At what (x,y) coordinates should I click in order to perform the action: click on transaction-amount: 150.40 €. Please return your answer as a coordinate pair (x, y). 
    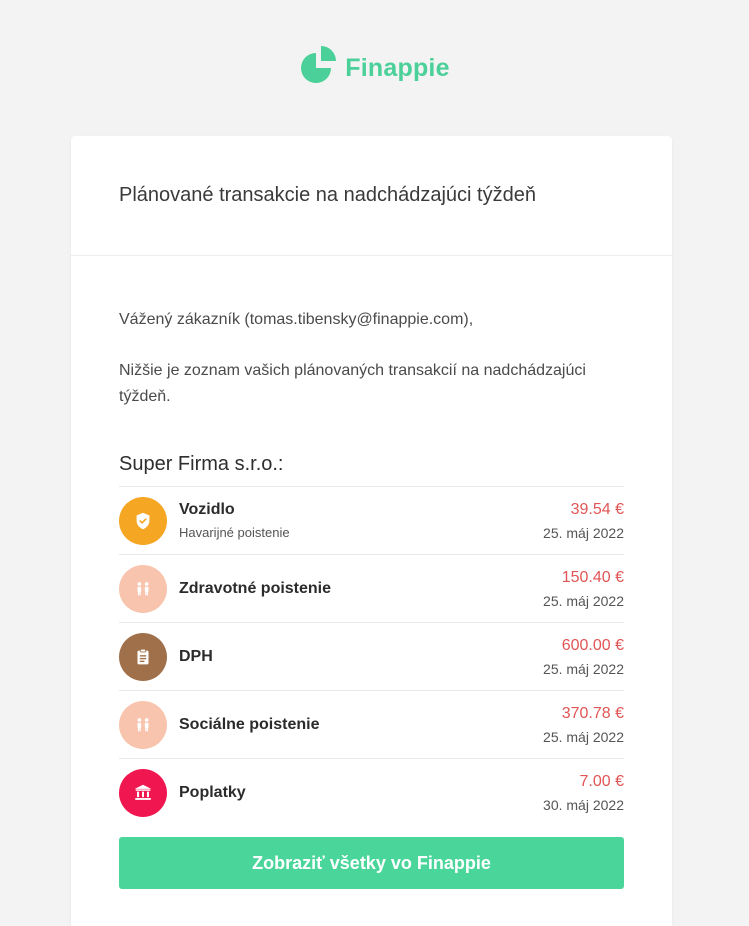
    Looking at the image, I should click on (592, 577).